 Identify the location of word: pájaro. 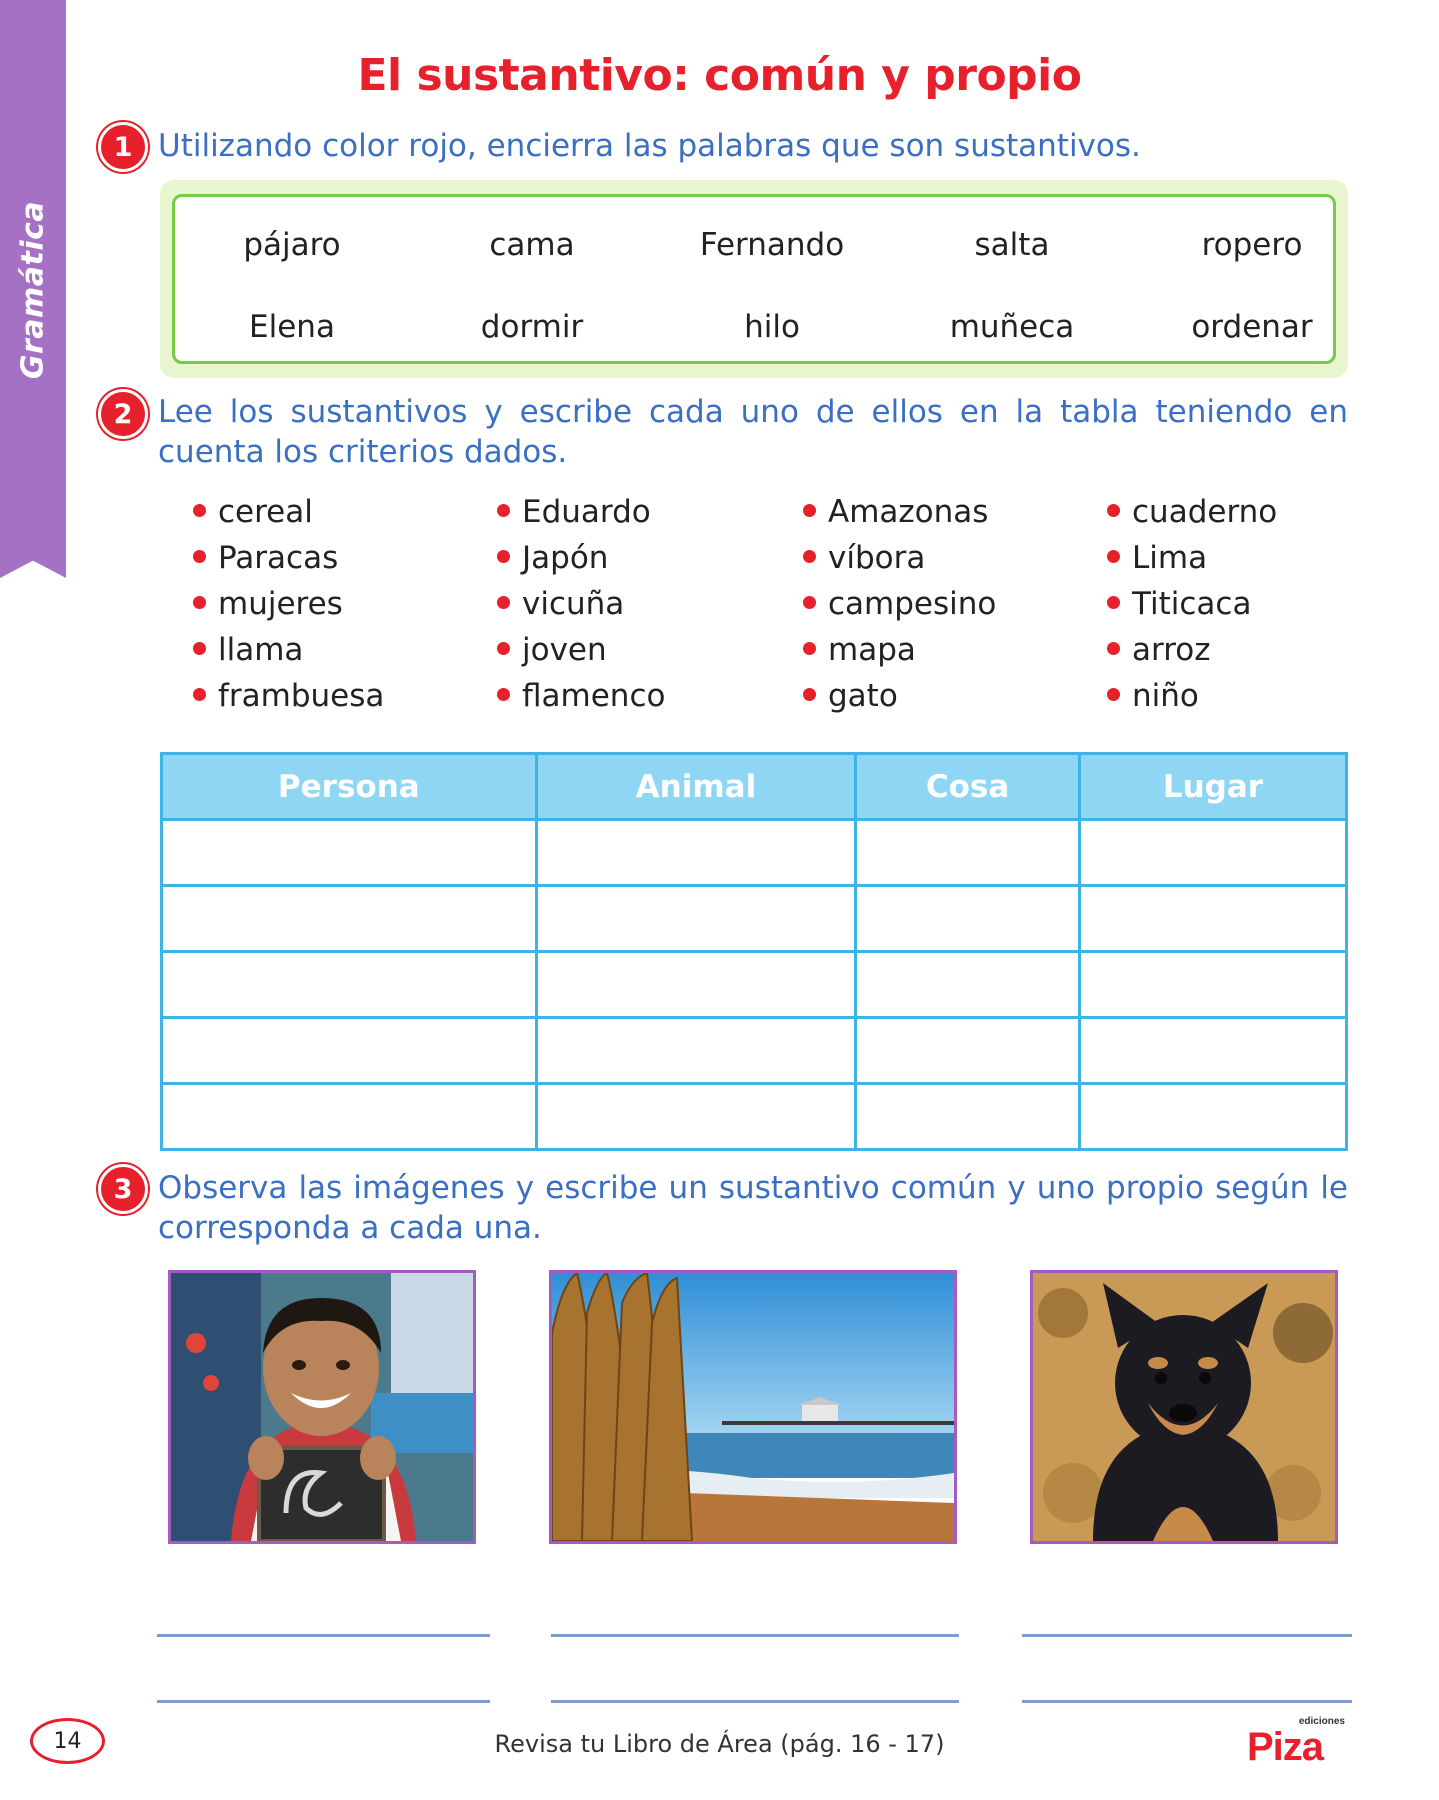
(292, 245).